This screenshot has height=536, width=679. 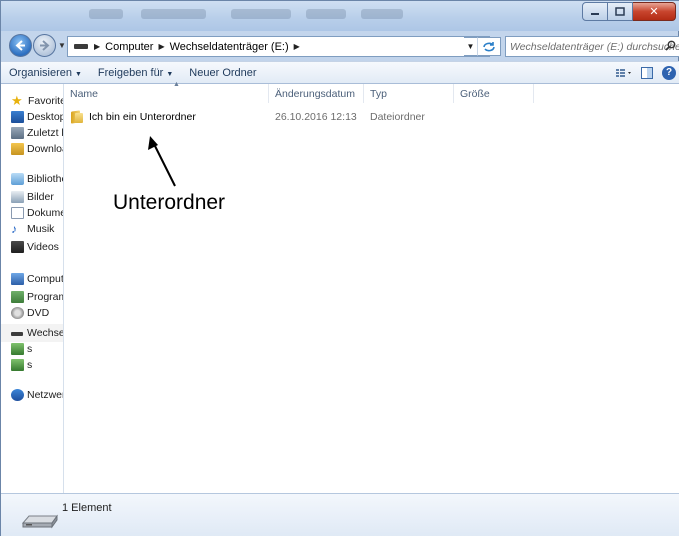 I want to click on nav-item-label: Bibliotheken, so click(x=45, y=179).